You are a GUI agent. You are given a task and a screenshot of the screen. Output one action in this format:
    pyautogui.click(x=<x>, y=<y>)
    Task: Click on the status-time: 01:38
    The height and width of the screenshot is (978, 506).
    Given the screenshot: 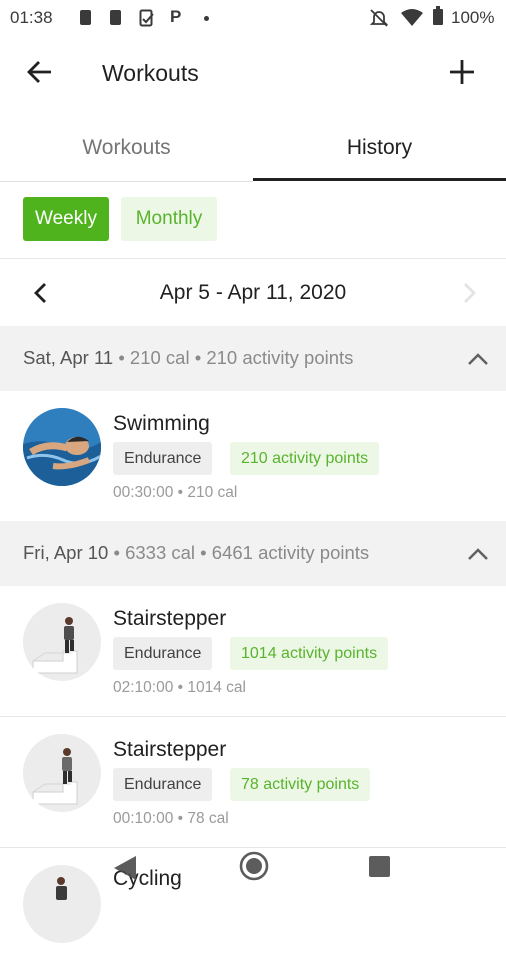 What is the action you would take?
    pyautogui.click(x=31, y=17)
    